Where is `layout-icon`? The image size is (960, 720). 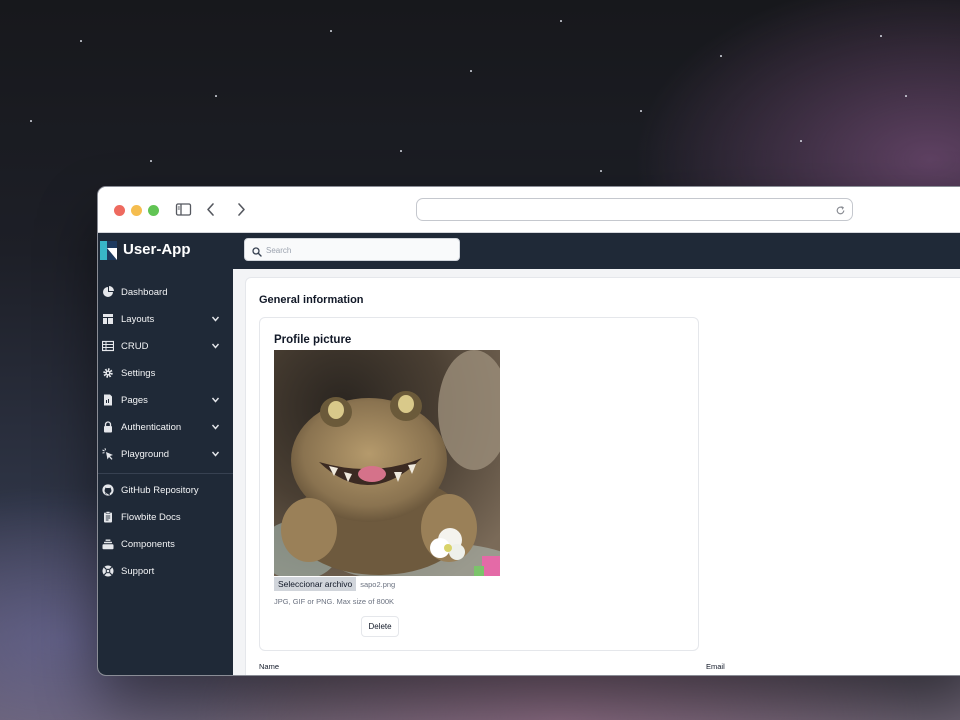 layout-icon is located at coordinates (108, 319).